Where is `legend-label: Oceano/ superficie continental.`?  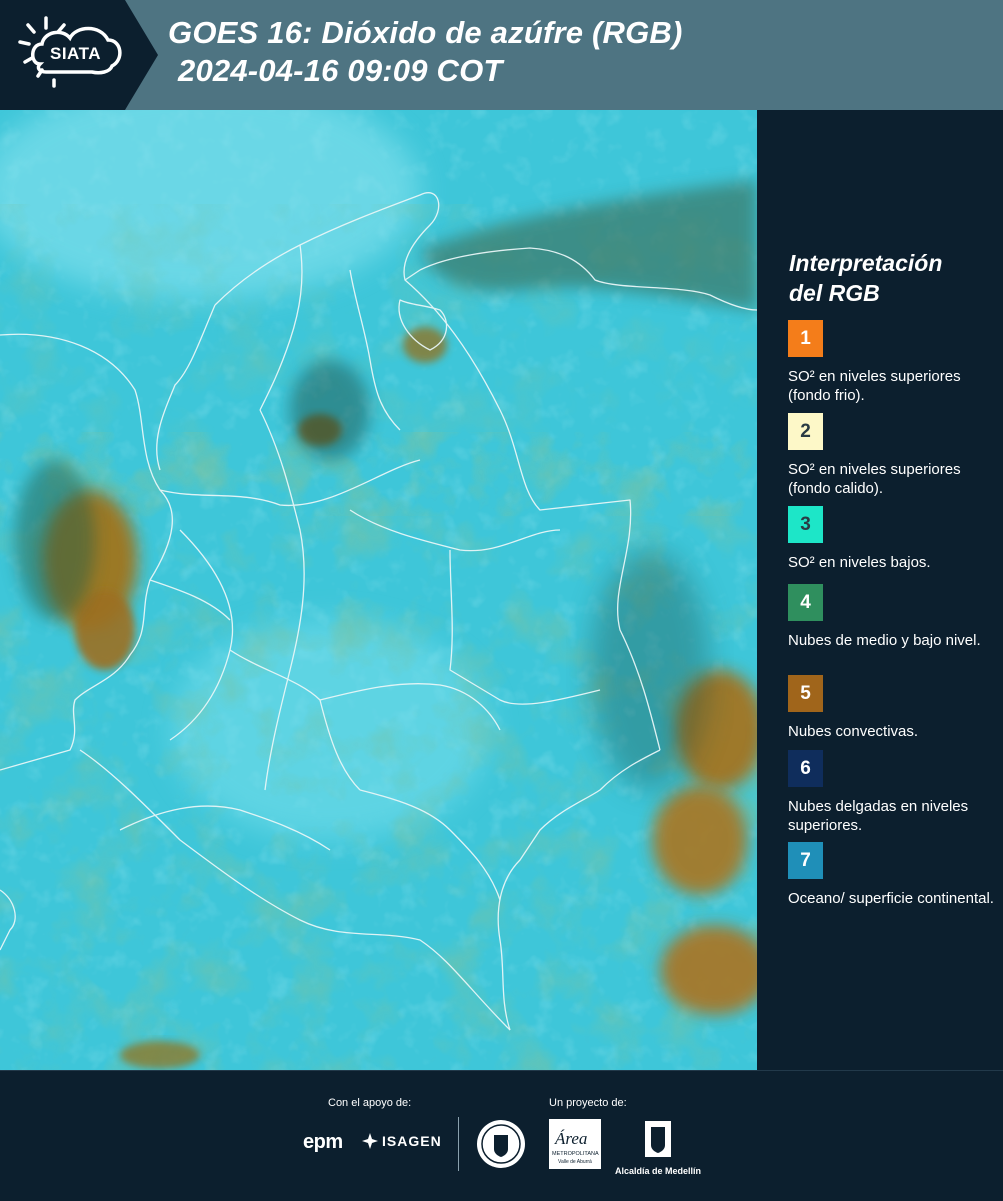 legend-label: Oceano/ superficie continental. is located at coordinates (891, 898).